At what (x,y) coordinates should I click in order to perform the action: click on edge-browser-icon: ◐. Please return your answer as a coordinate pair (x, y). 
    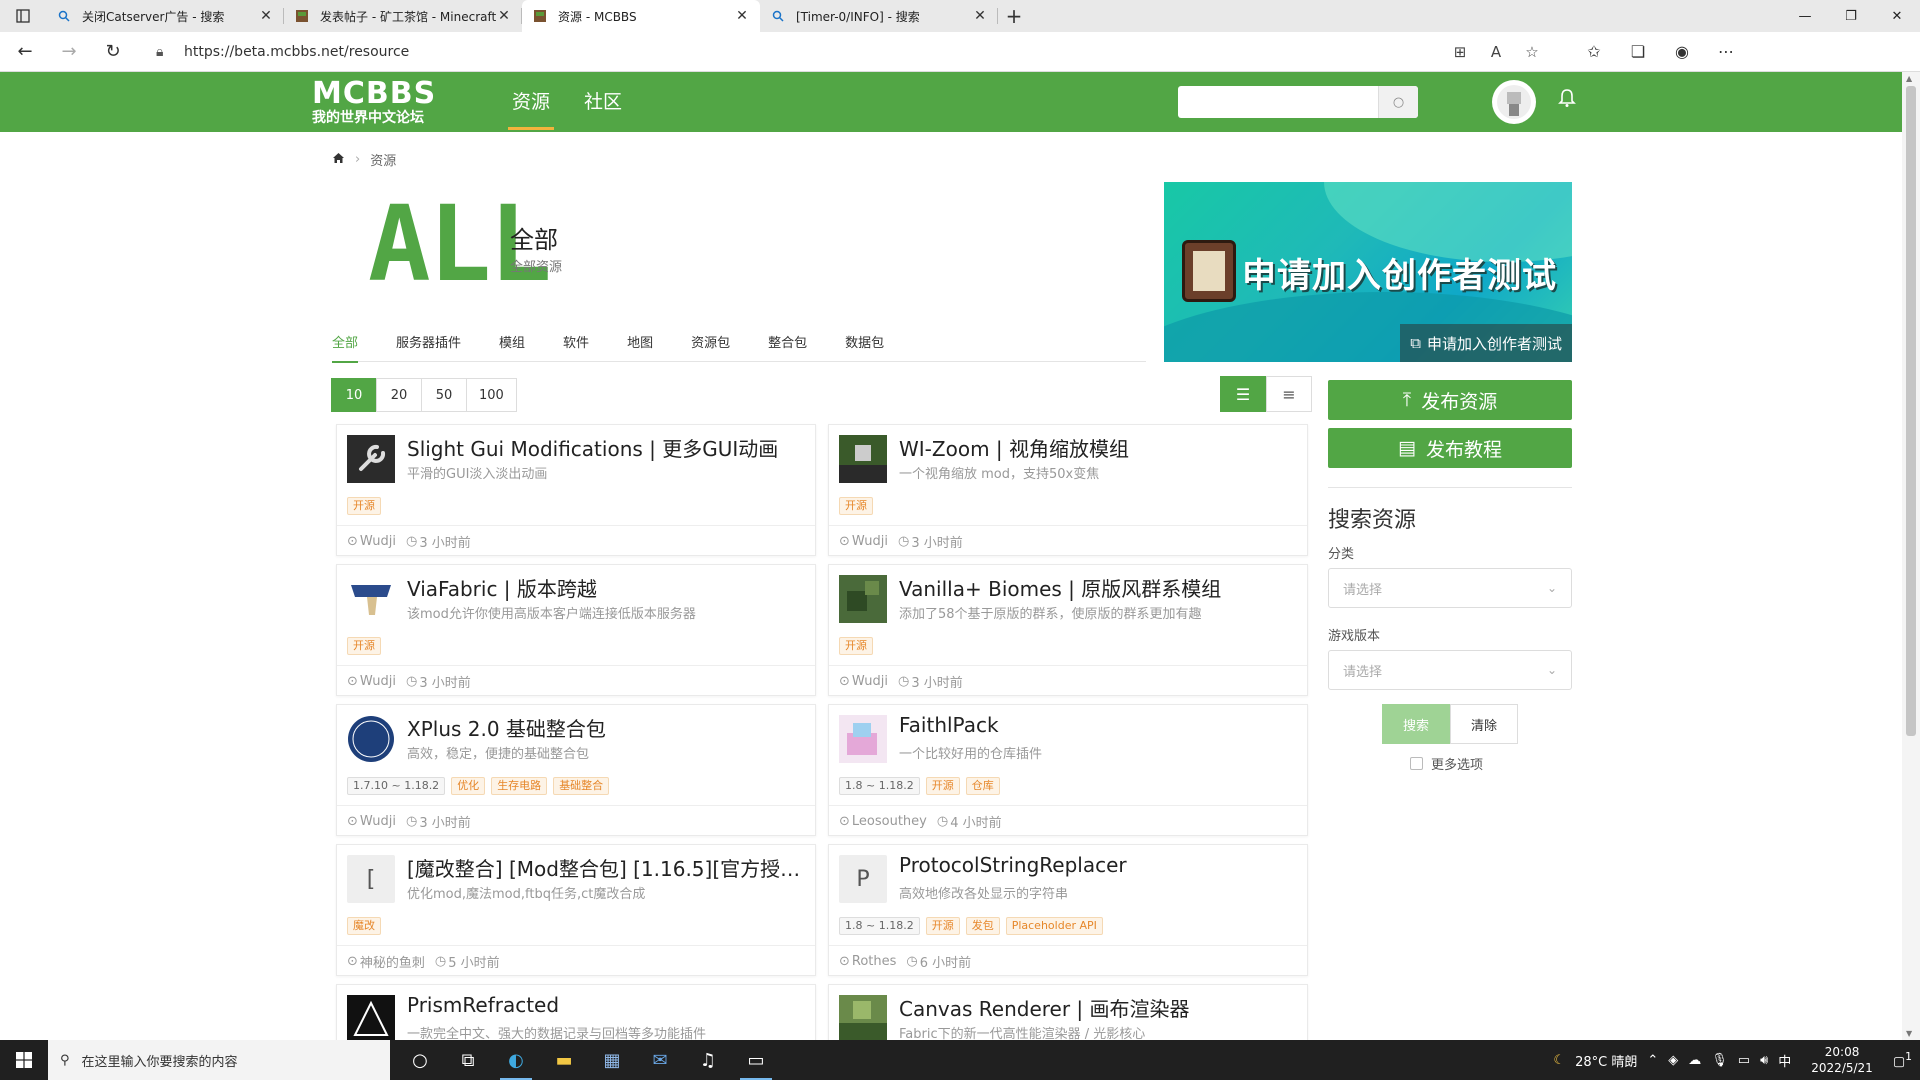
    Looking at the image, I should click on (516, 1060).